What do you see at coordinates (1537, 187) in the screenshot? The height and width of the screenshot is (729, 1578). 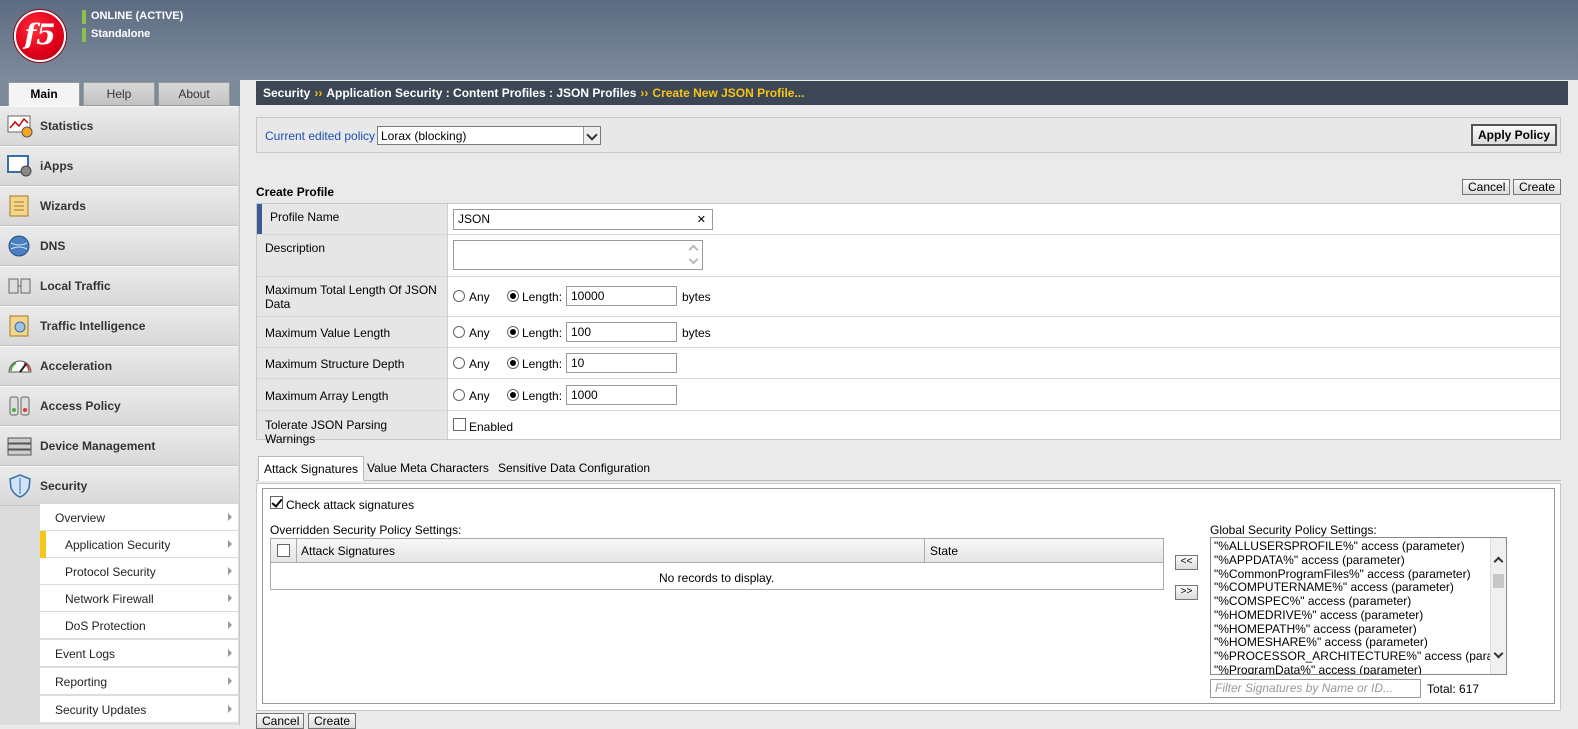 I see `create-button-top: Create` at bounding box center [1537, 187].